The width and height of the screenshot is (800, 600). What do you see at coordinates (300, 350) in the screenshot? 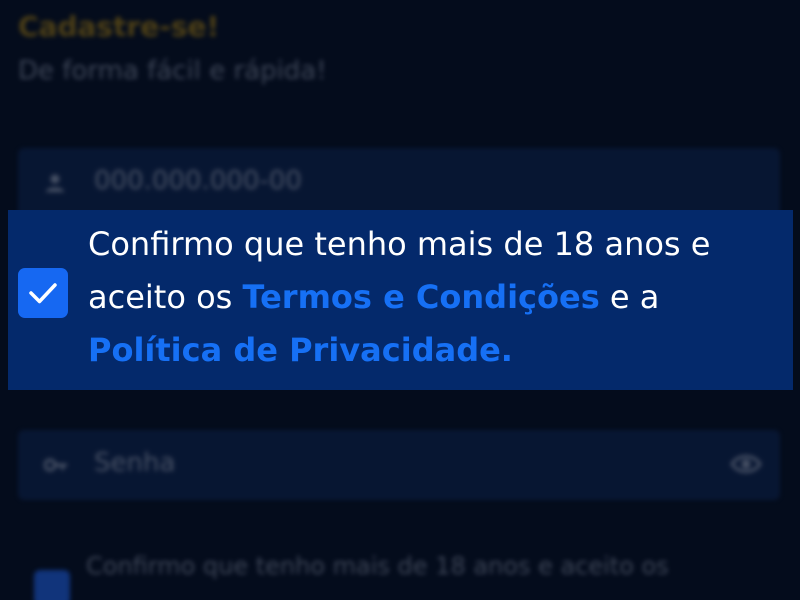
I see `privacy-link: Política de Privacidade.` at bounding box center [300, 350].